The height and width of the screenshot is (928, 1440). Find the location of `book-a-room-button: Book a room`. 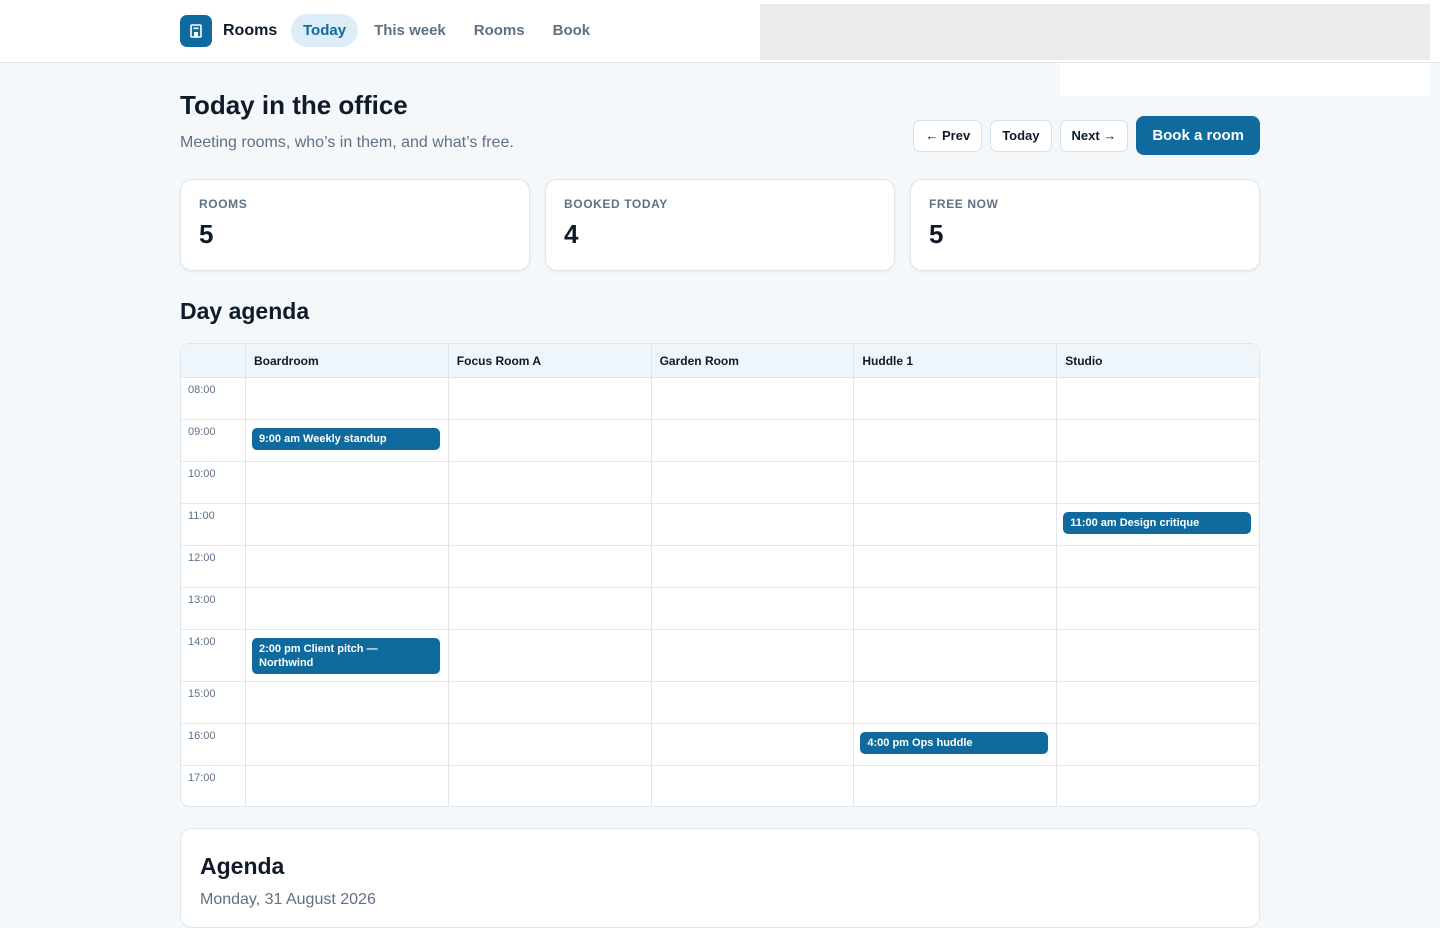

book-a-room-button: Book a room is located at coordinates (1198, 135).